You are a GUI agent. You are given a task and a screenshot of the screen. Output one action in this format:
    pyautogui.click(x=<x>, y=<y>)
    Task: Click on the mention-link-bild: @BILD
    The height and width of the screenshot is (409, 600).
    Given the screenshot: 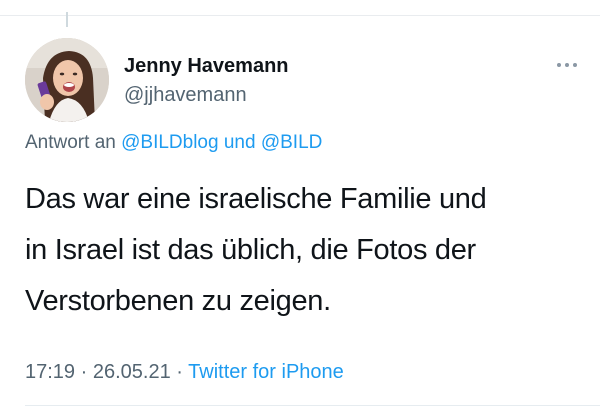 What is the action you would take?
    pyautogui.click(x=292, y=142)
    